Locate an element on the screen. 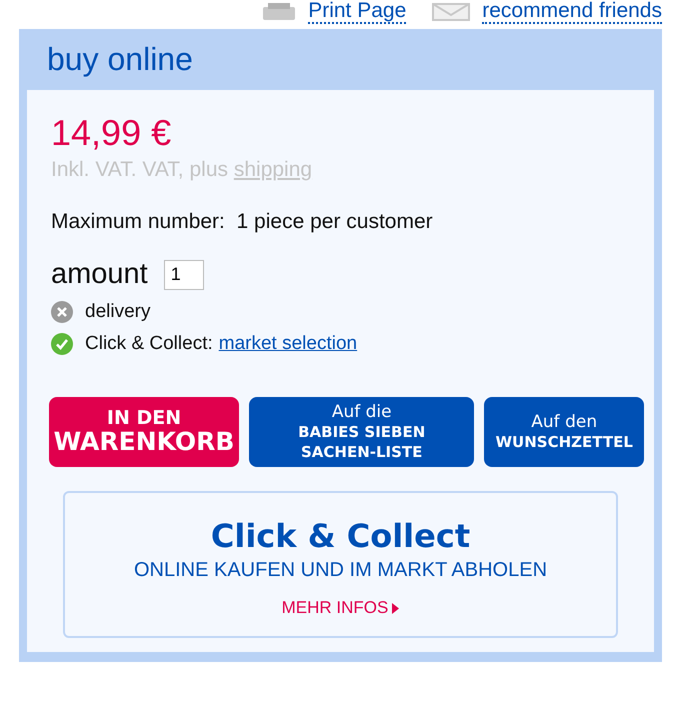 The image size is (686, 720). availability-text: Click & Collect: is located at coordinates (149, 344).